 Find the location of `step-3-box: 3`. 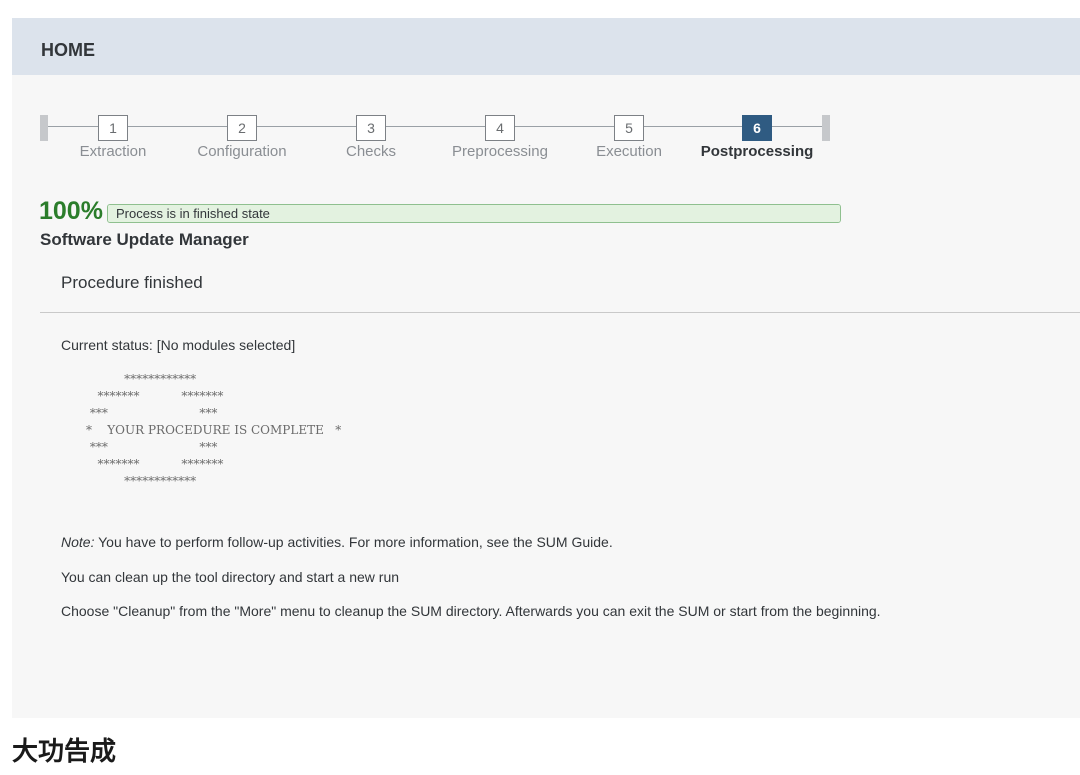

step-3-box: 3 is located at coordinates (371, 128).